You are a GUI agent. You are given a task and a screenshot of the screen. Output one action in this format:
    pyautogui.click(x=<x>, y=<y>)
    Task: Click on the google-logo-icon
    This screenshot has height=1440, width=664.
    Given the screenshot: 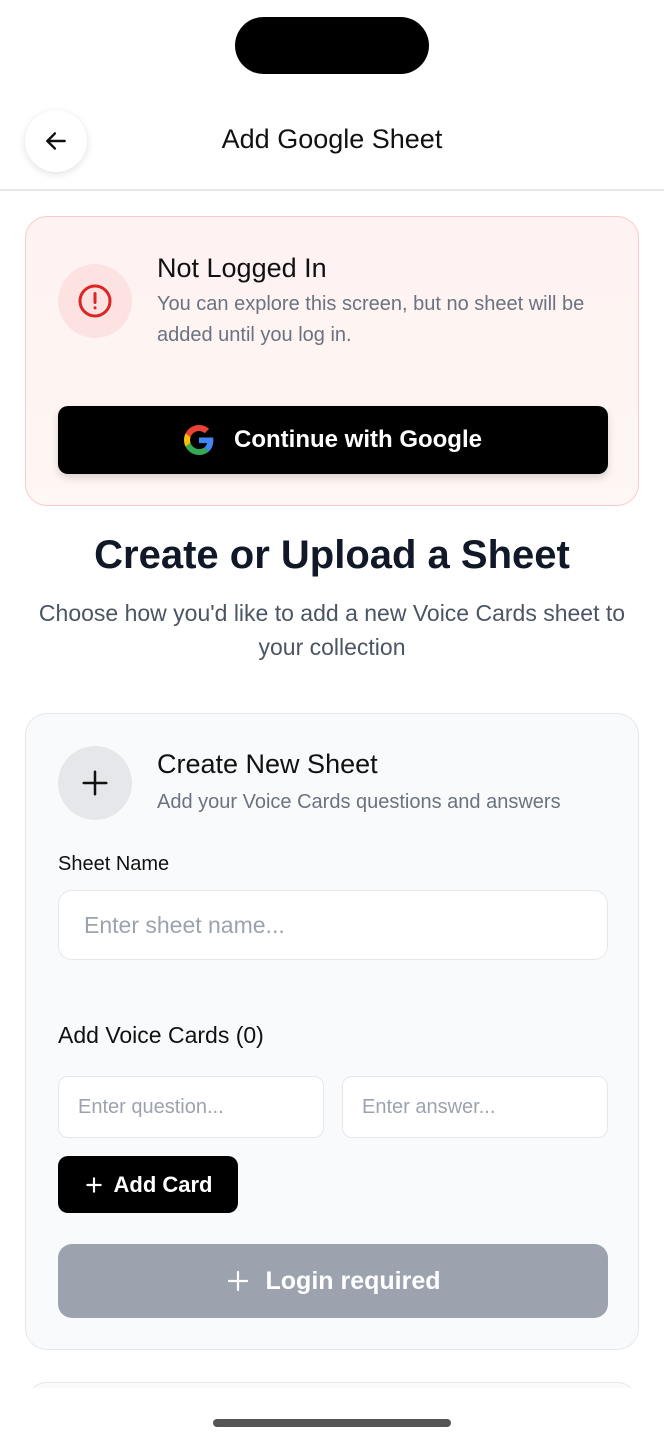 What is the action you would take?
    pyautogui.click(x=199, y=440)
    